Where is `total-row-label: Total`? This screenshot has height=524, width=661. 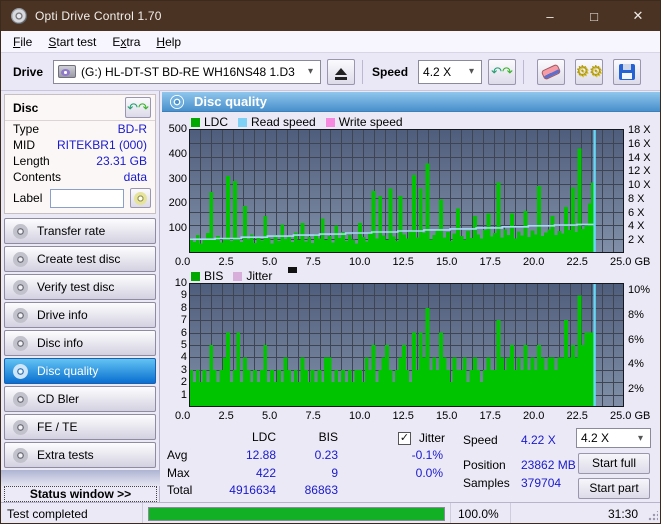
total-row-label: Total is located at coordinates (180, 490).